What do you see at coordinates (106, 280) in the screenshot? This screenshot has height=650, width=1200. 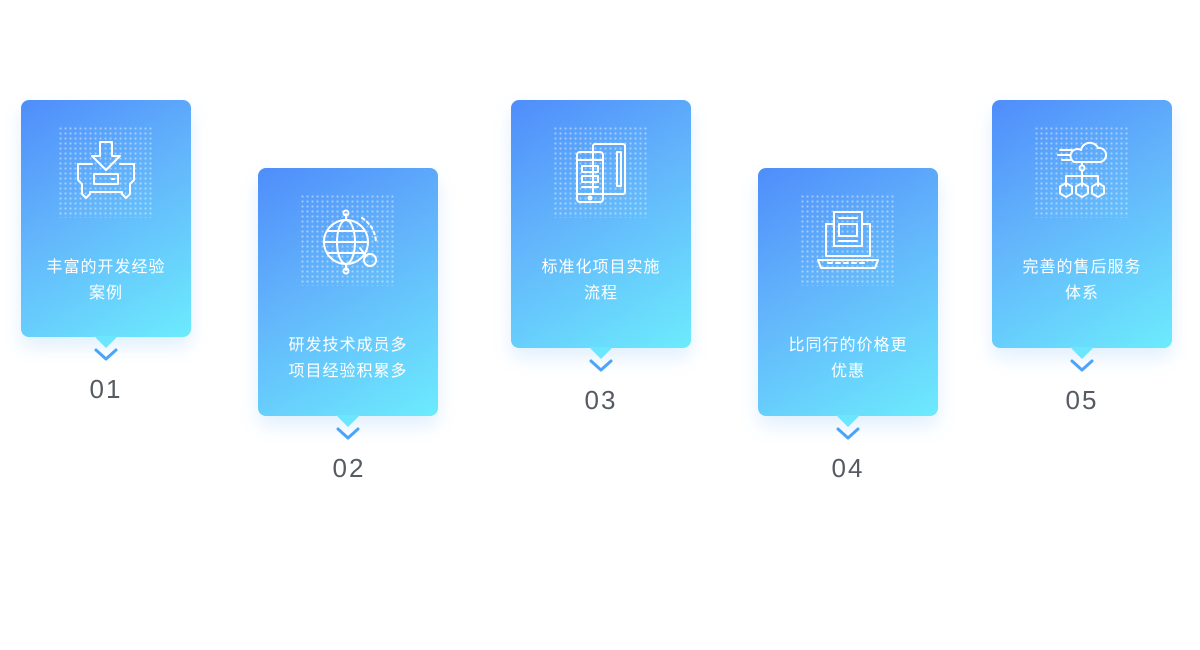 I see `card-text: 丰富的开发经验 案例` at bounding box center [106, 280].